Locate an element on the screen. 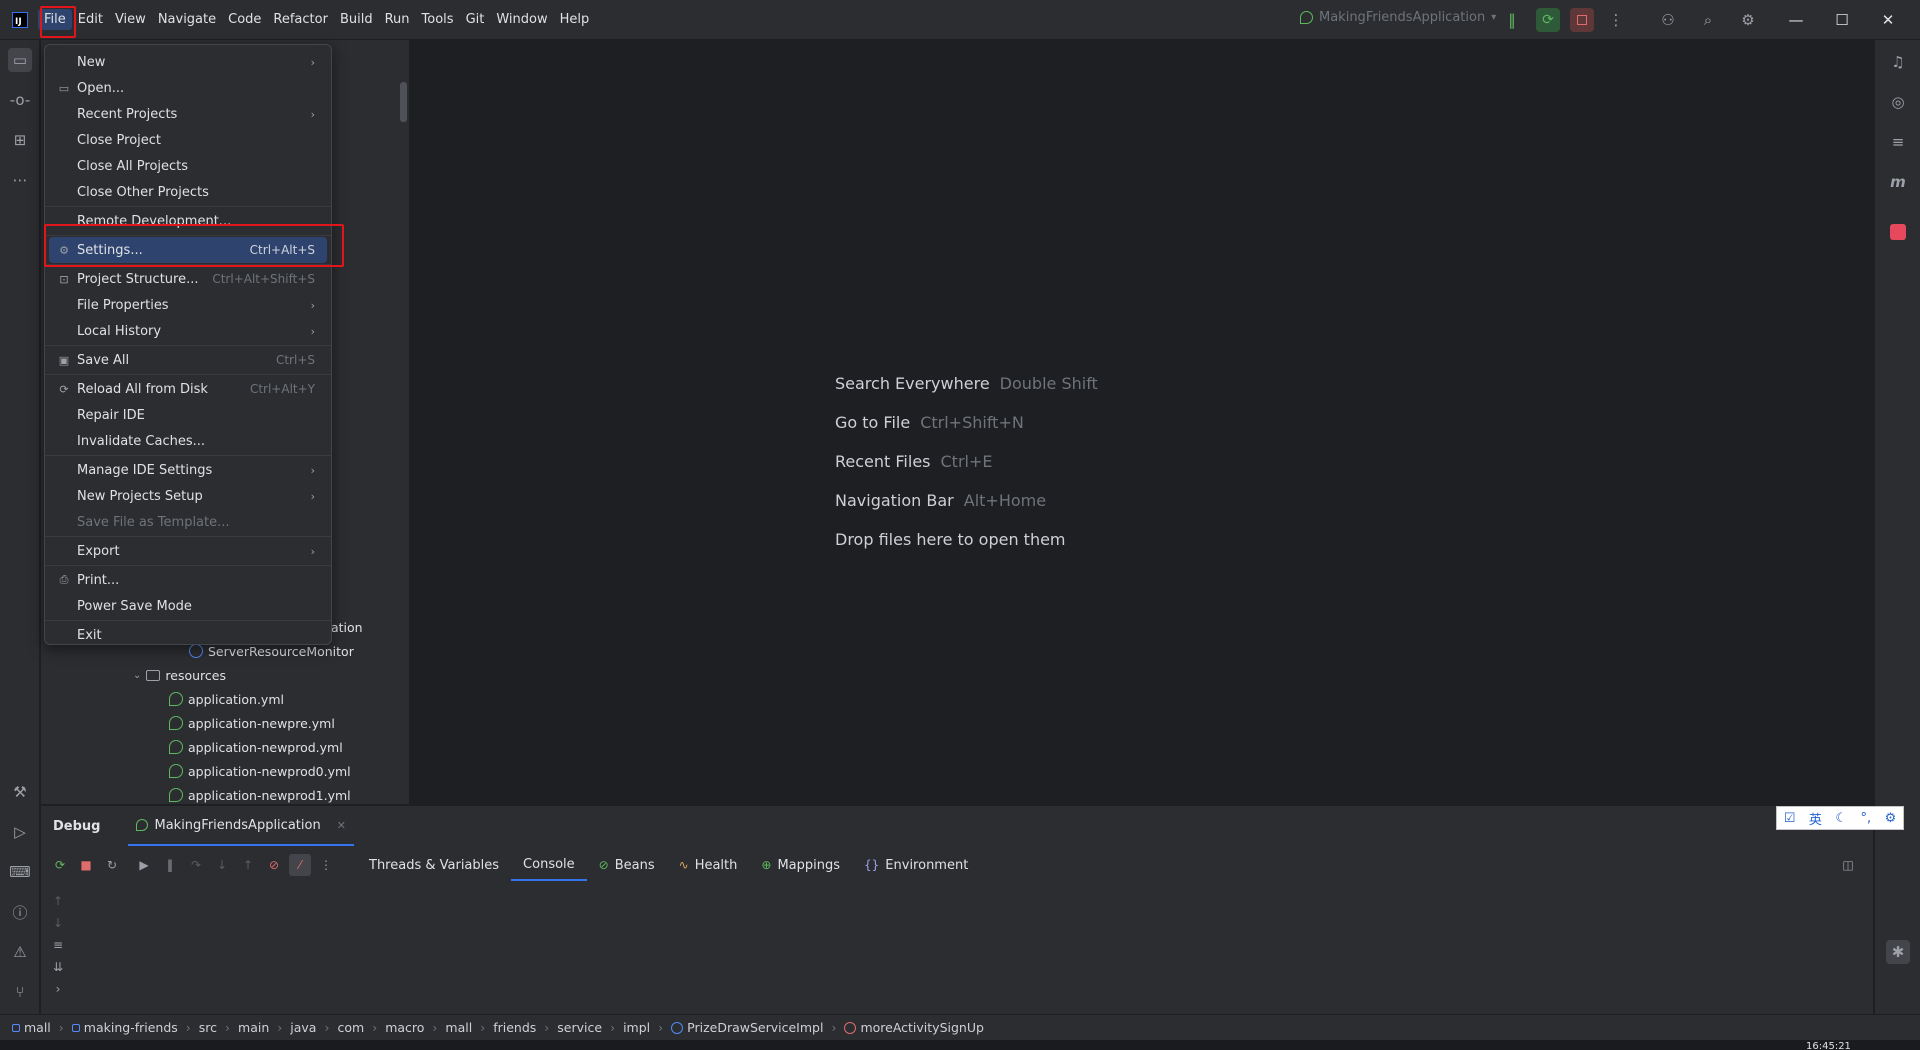 The width and height of the screenshot is (1920, 1050). structure-icon: ⊞ is located at coordinates (20, 140).